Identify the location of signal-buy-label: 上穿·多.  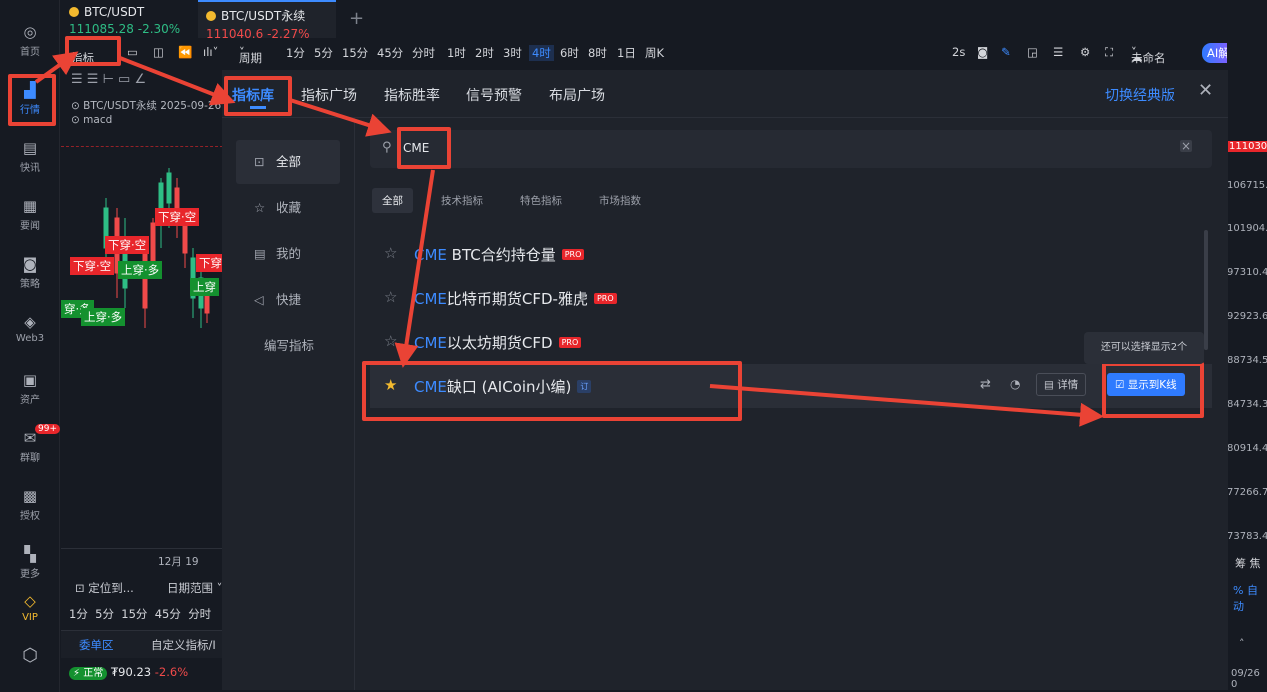
(140, 270).